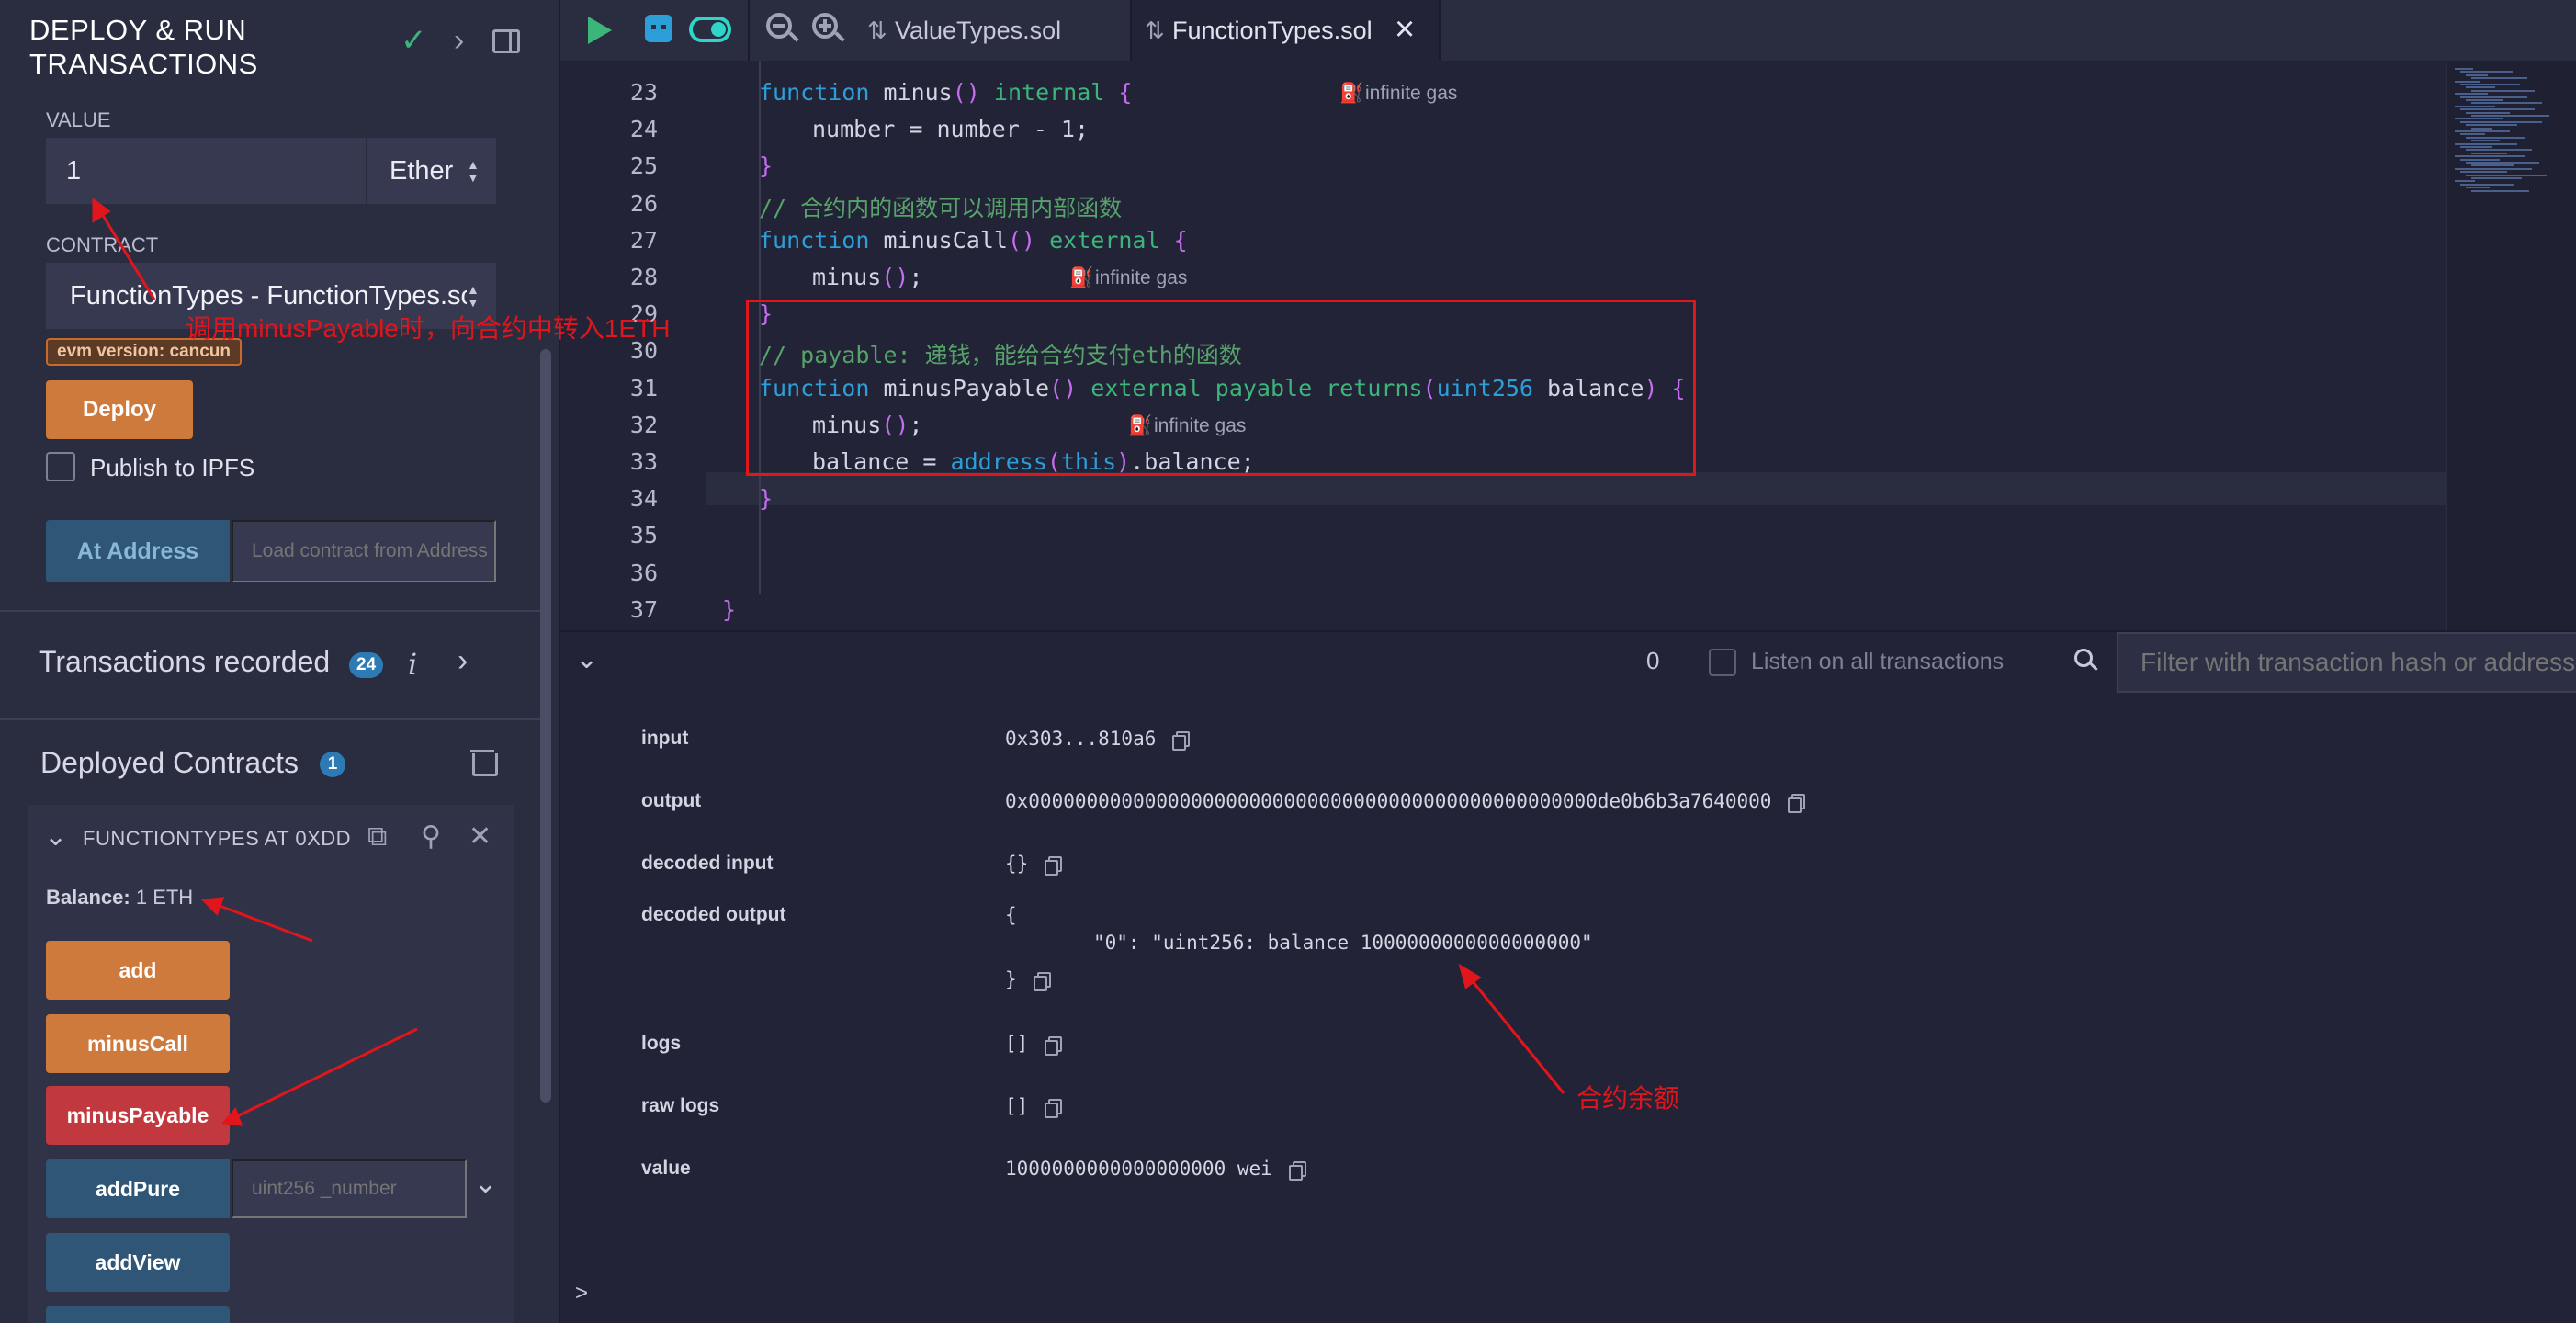  Describe the element at coordinates (666, 1168) in the screenshot. I see `tx-field-key: value` at that location.